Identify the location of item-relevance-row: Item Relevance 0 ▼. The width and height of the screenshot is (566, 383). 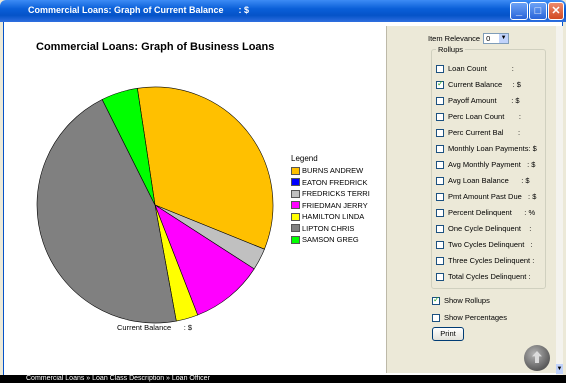
(469, 38).